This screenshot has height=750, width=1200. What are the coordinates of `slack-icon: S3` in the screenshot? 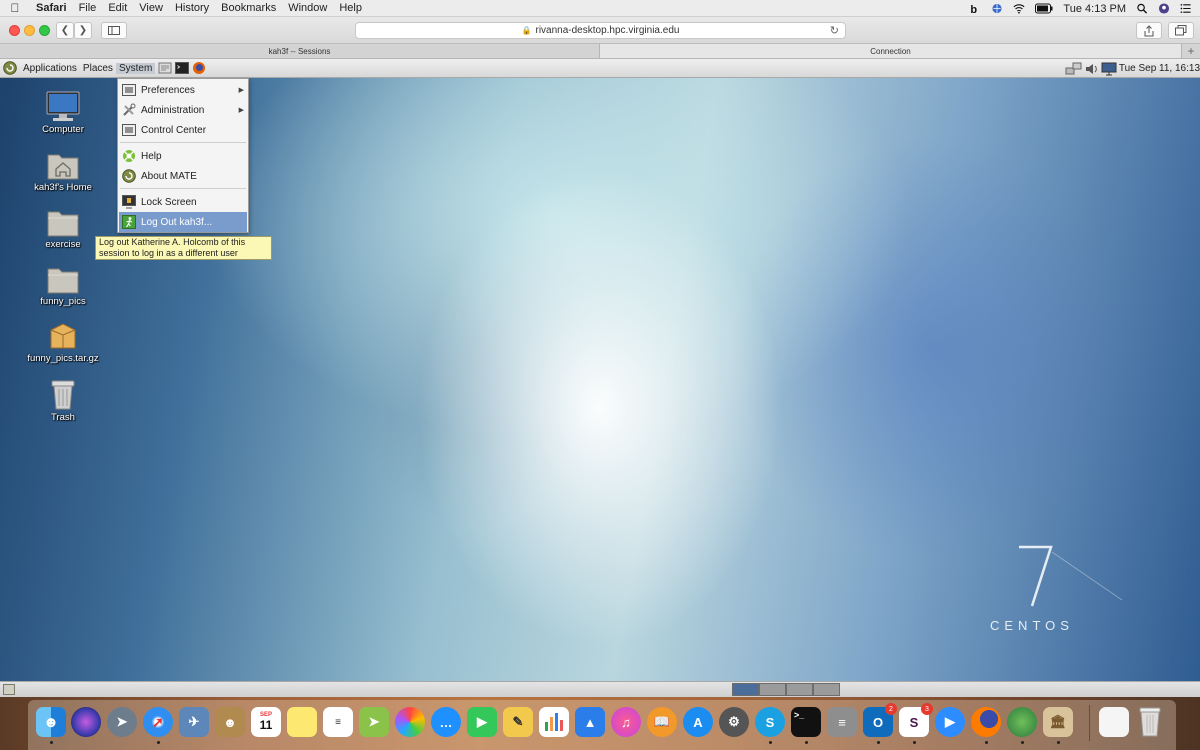 It's located at (916, 720).